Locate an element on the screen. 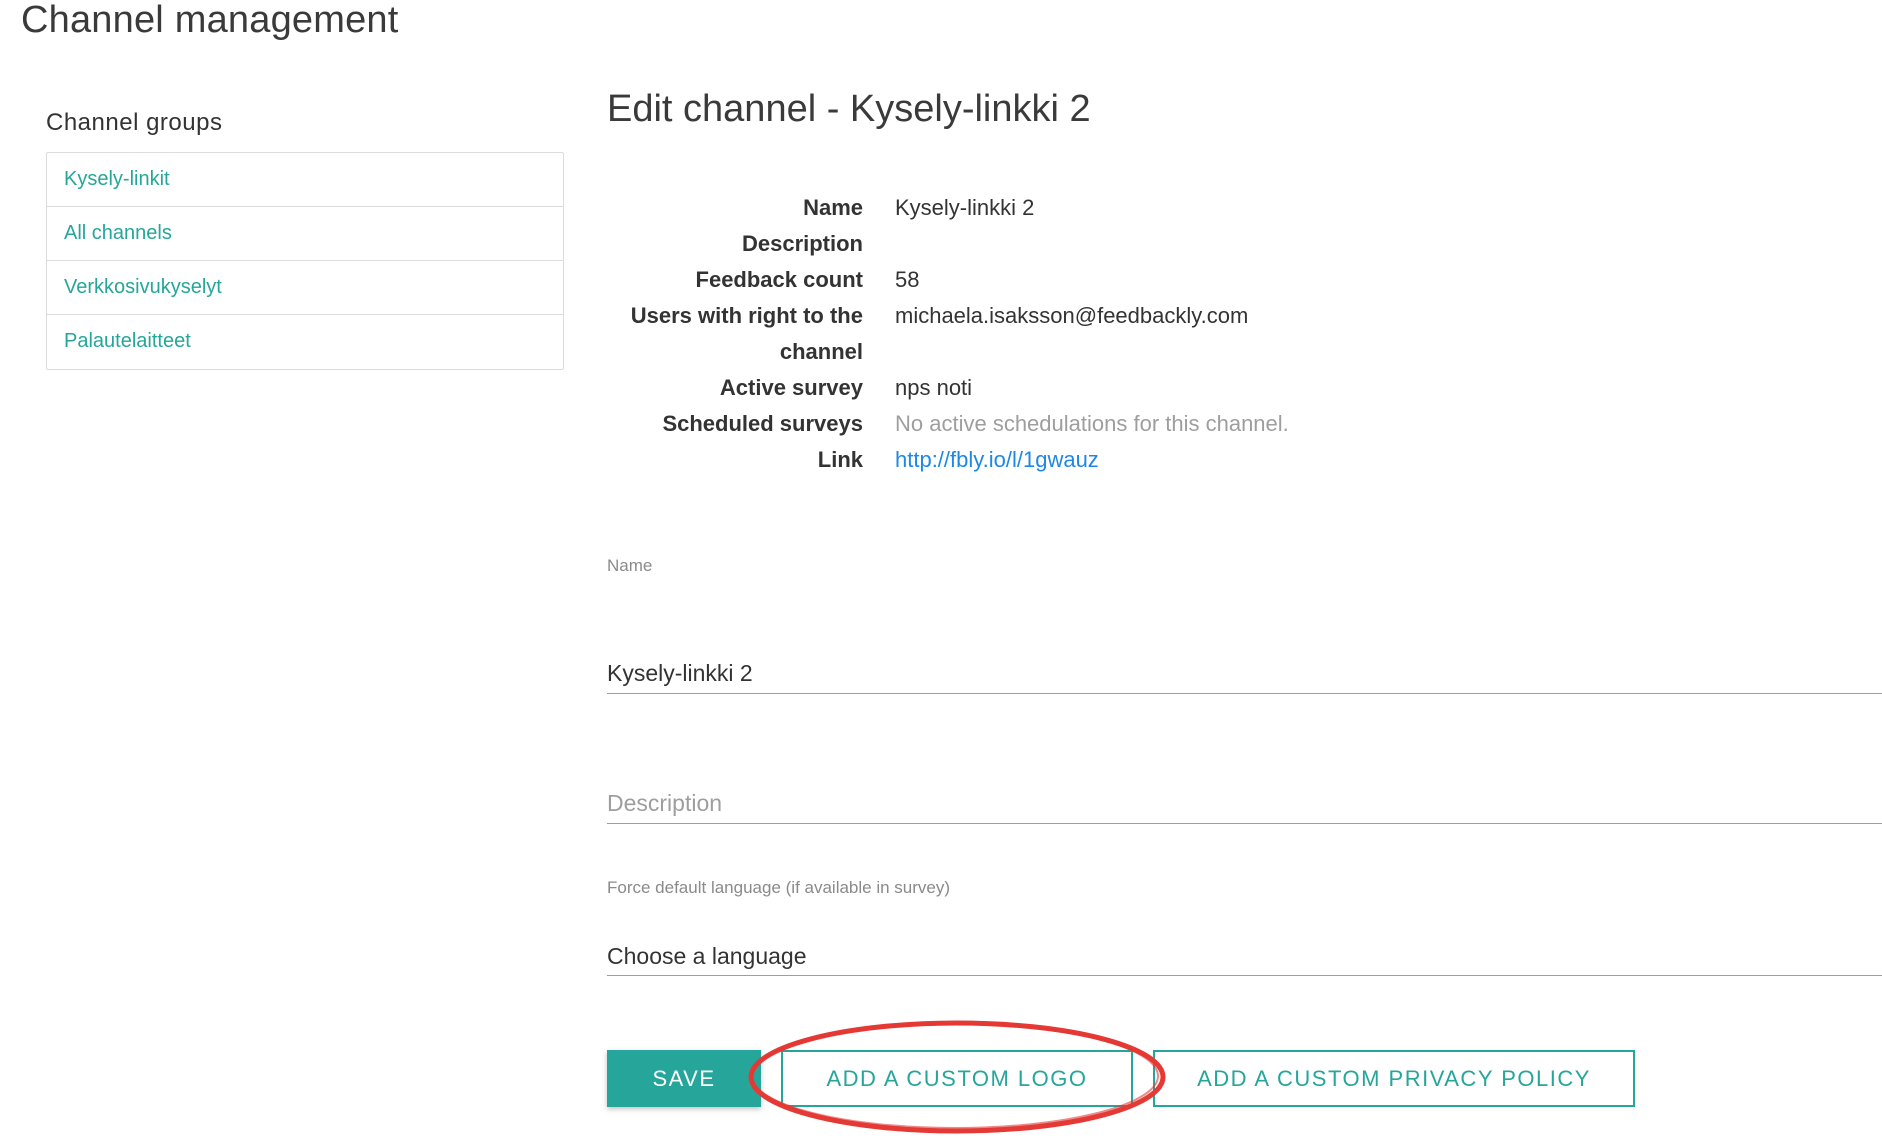 This screenshot has height=1146, width=1882. page-title: Channel management is located at coordinates (210, 20).